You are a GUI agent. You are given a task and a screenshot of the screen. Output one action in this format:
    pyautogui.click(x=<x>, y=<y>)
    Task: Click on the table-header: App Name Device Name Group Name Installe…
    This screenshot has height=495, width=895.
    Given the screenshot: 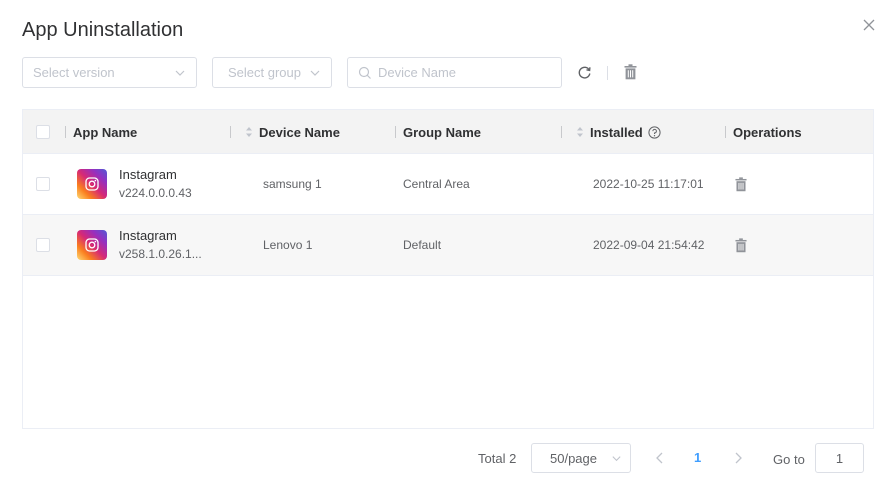 What is the action you would take?
    pyautogui.click(x=448, y=132)
    